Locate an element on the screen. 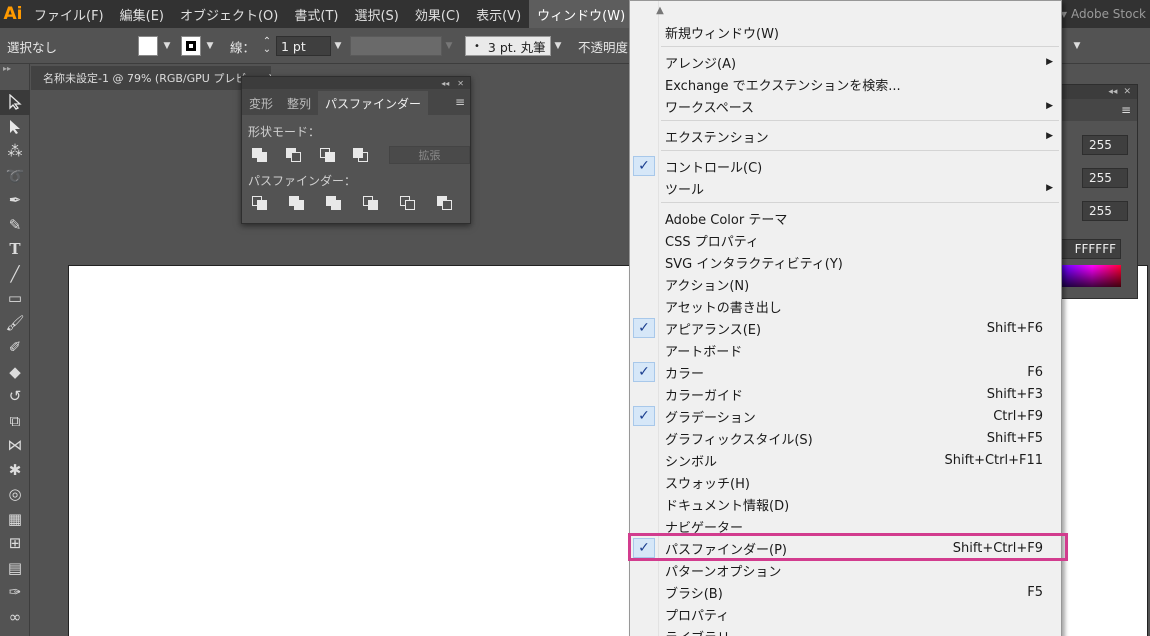 The image size is (1150, 636). opacity-label: 不透明度 is located at coordinates (603, 46).